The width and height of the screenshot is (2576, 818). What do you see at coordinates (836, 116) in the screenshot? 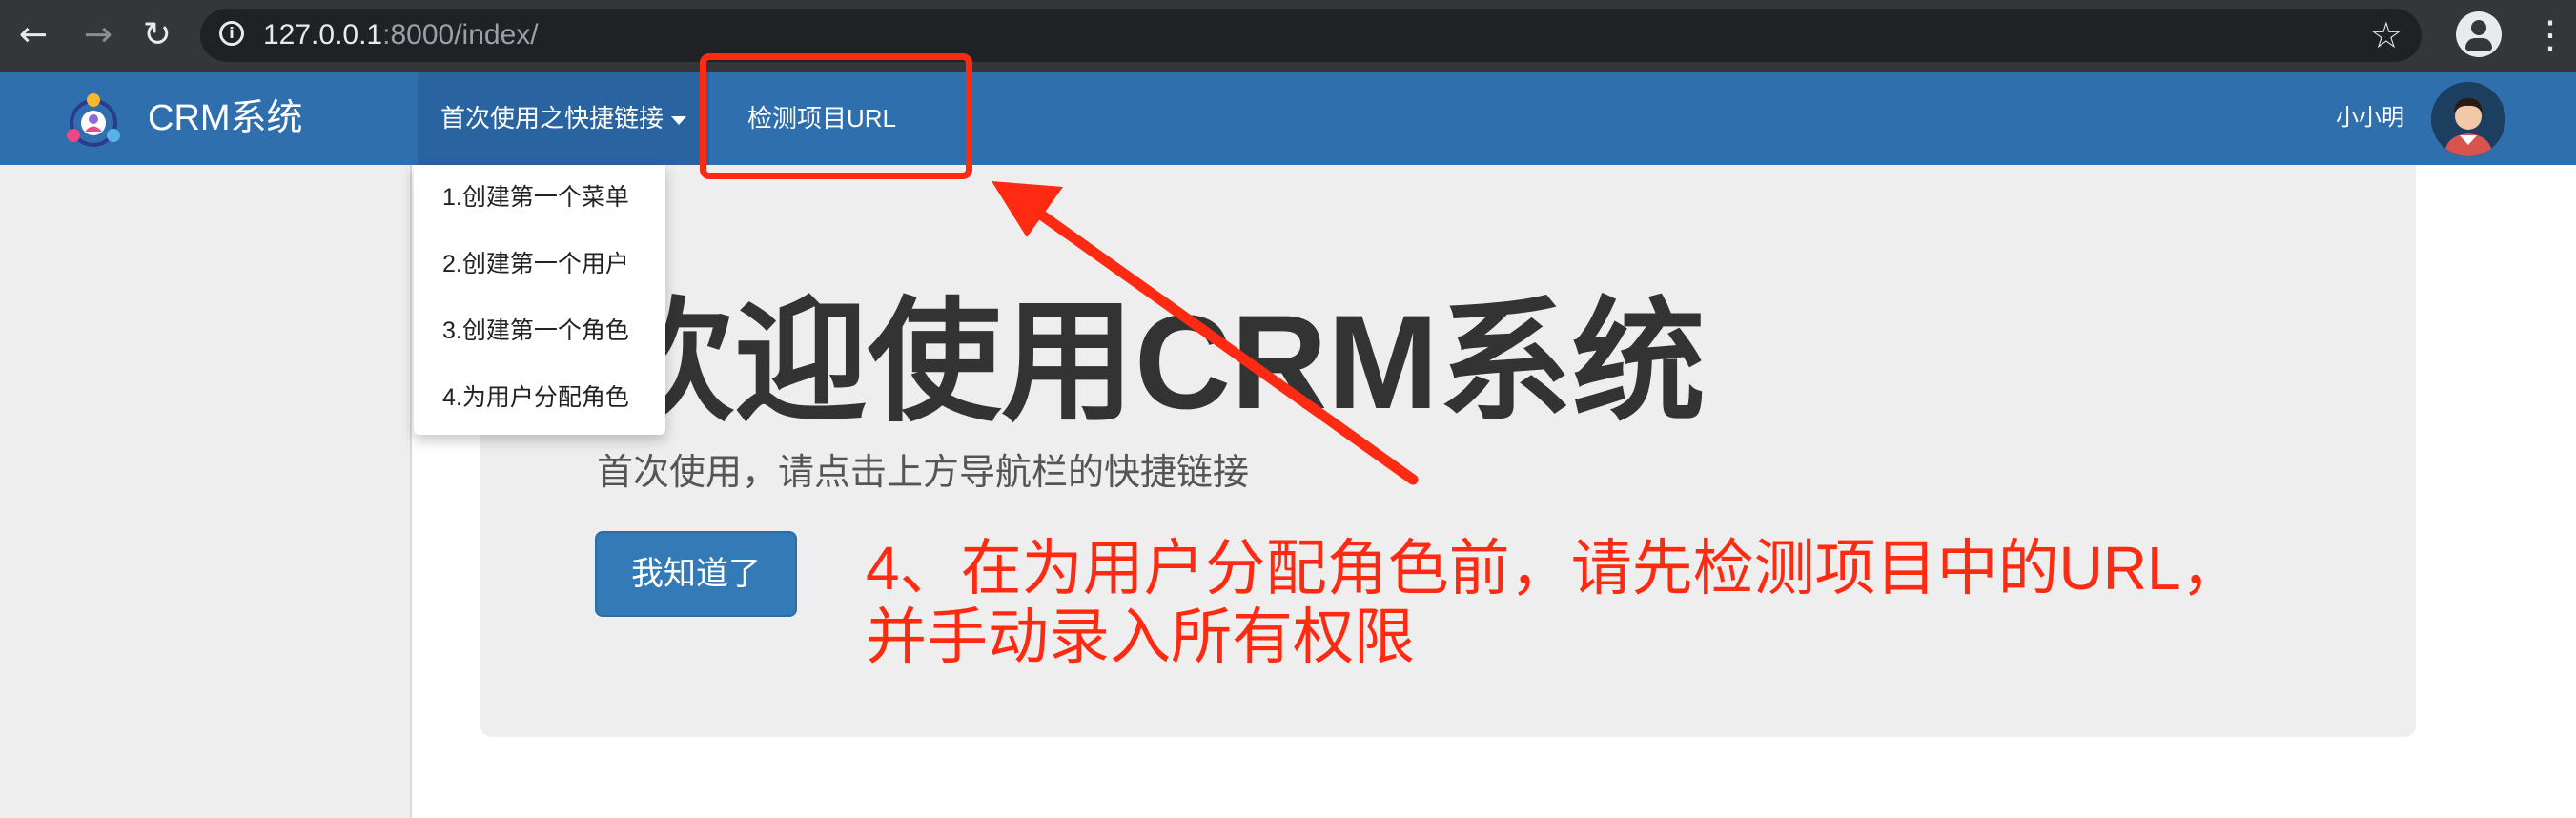
I see `highlight-box` at bounding box center [836, 116].